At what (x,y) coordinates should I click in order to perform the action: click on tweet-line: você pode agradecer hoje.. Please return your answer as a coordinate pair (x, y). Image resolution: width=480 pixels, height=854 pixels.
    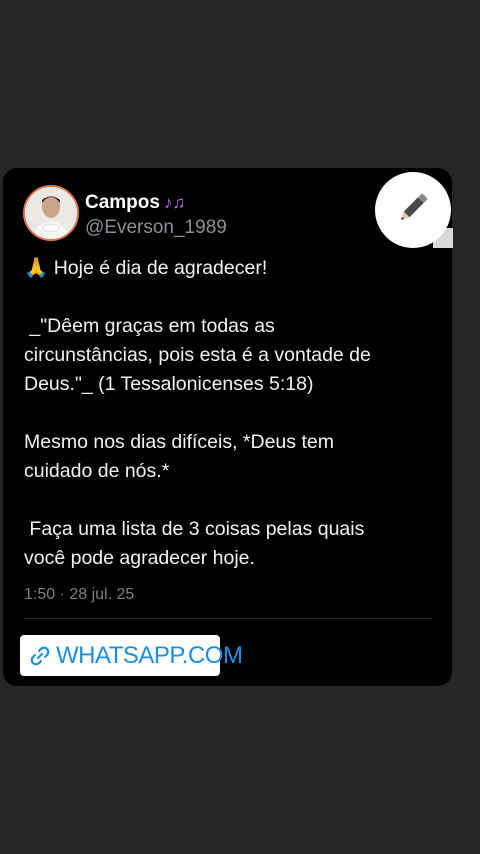
    Looking at the image, I should click on (139, 558).